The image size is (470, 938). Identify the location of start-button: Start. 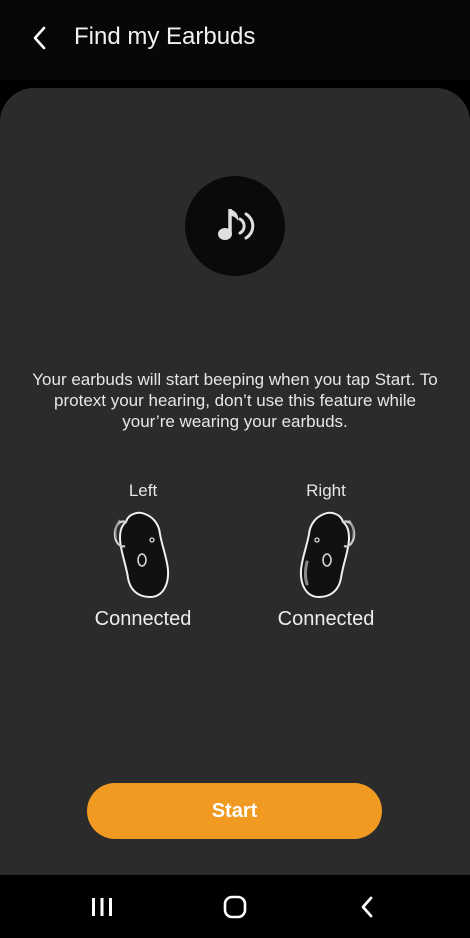
(234, 811).